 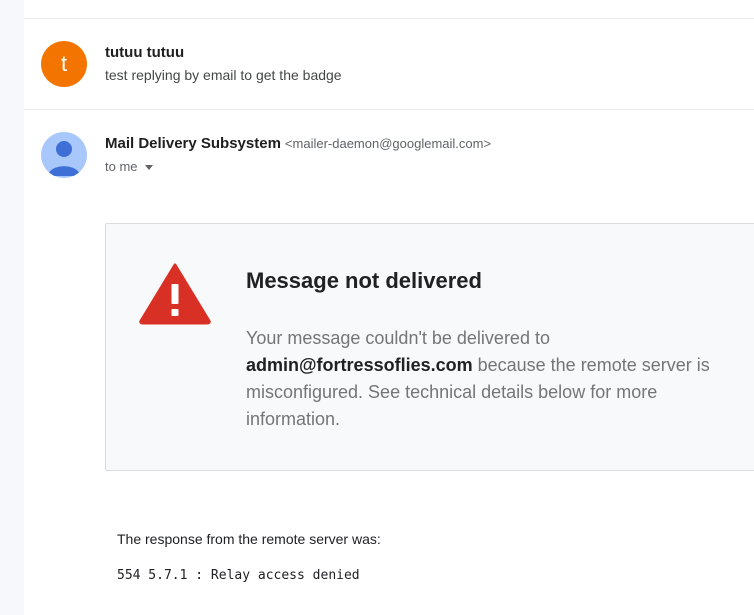 I want to click on sender-name: tutuu tutuu, so click(x=144, y=52).